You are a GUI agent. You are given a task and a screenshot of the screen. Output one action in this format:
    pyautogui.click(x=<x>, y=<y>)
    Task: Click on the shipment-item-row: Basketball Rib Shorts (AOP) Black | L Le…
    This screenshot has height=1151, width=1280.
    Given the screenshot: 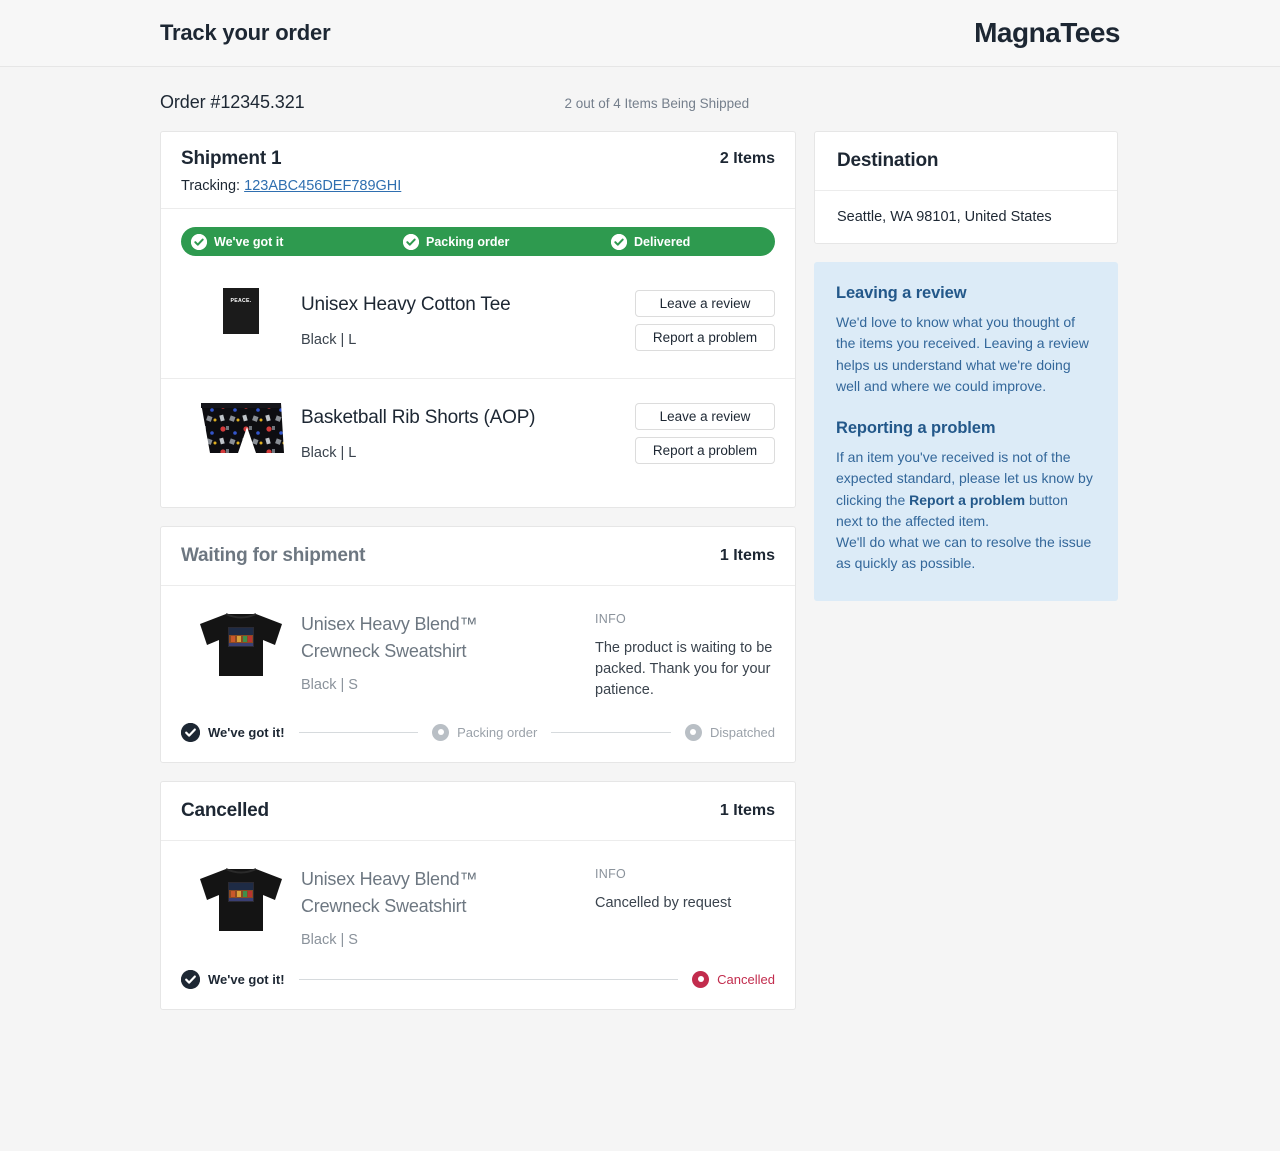 What is the action you would take?
    pyautogui.click(x=478, y=442)
    